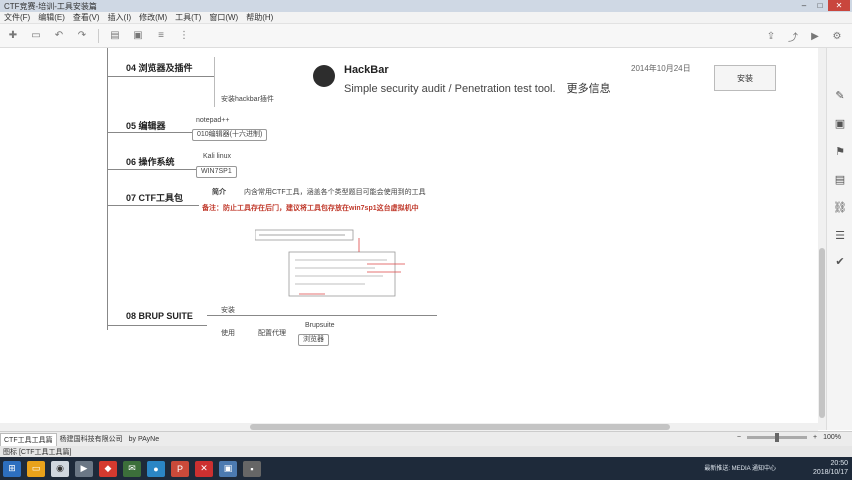 The image size is (852, 480). I want to click on folder-icon: ▤, so click(115, 36).